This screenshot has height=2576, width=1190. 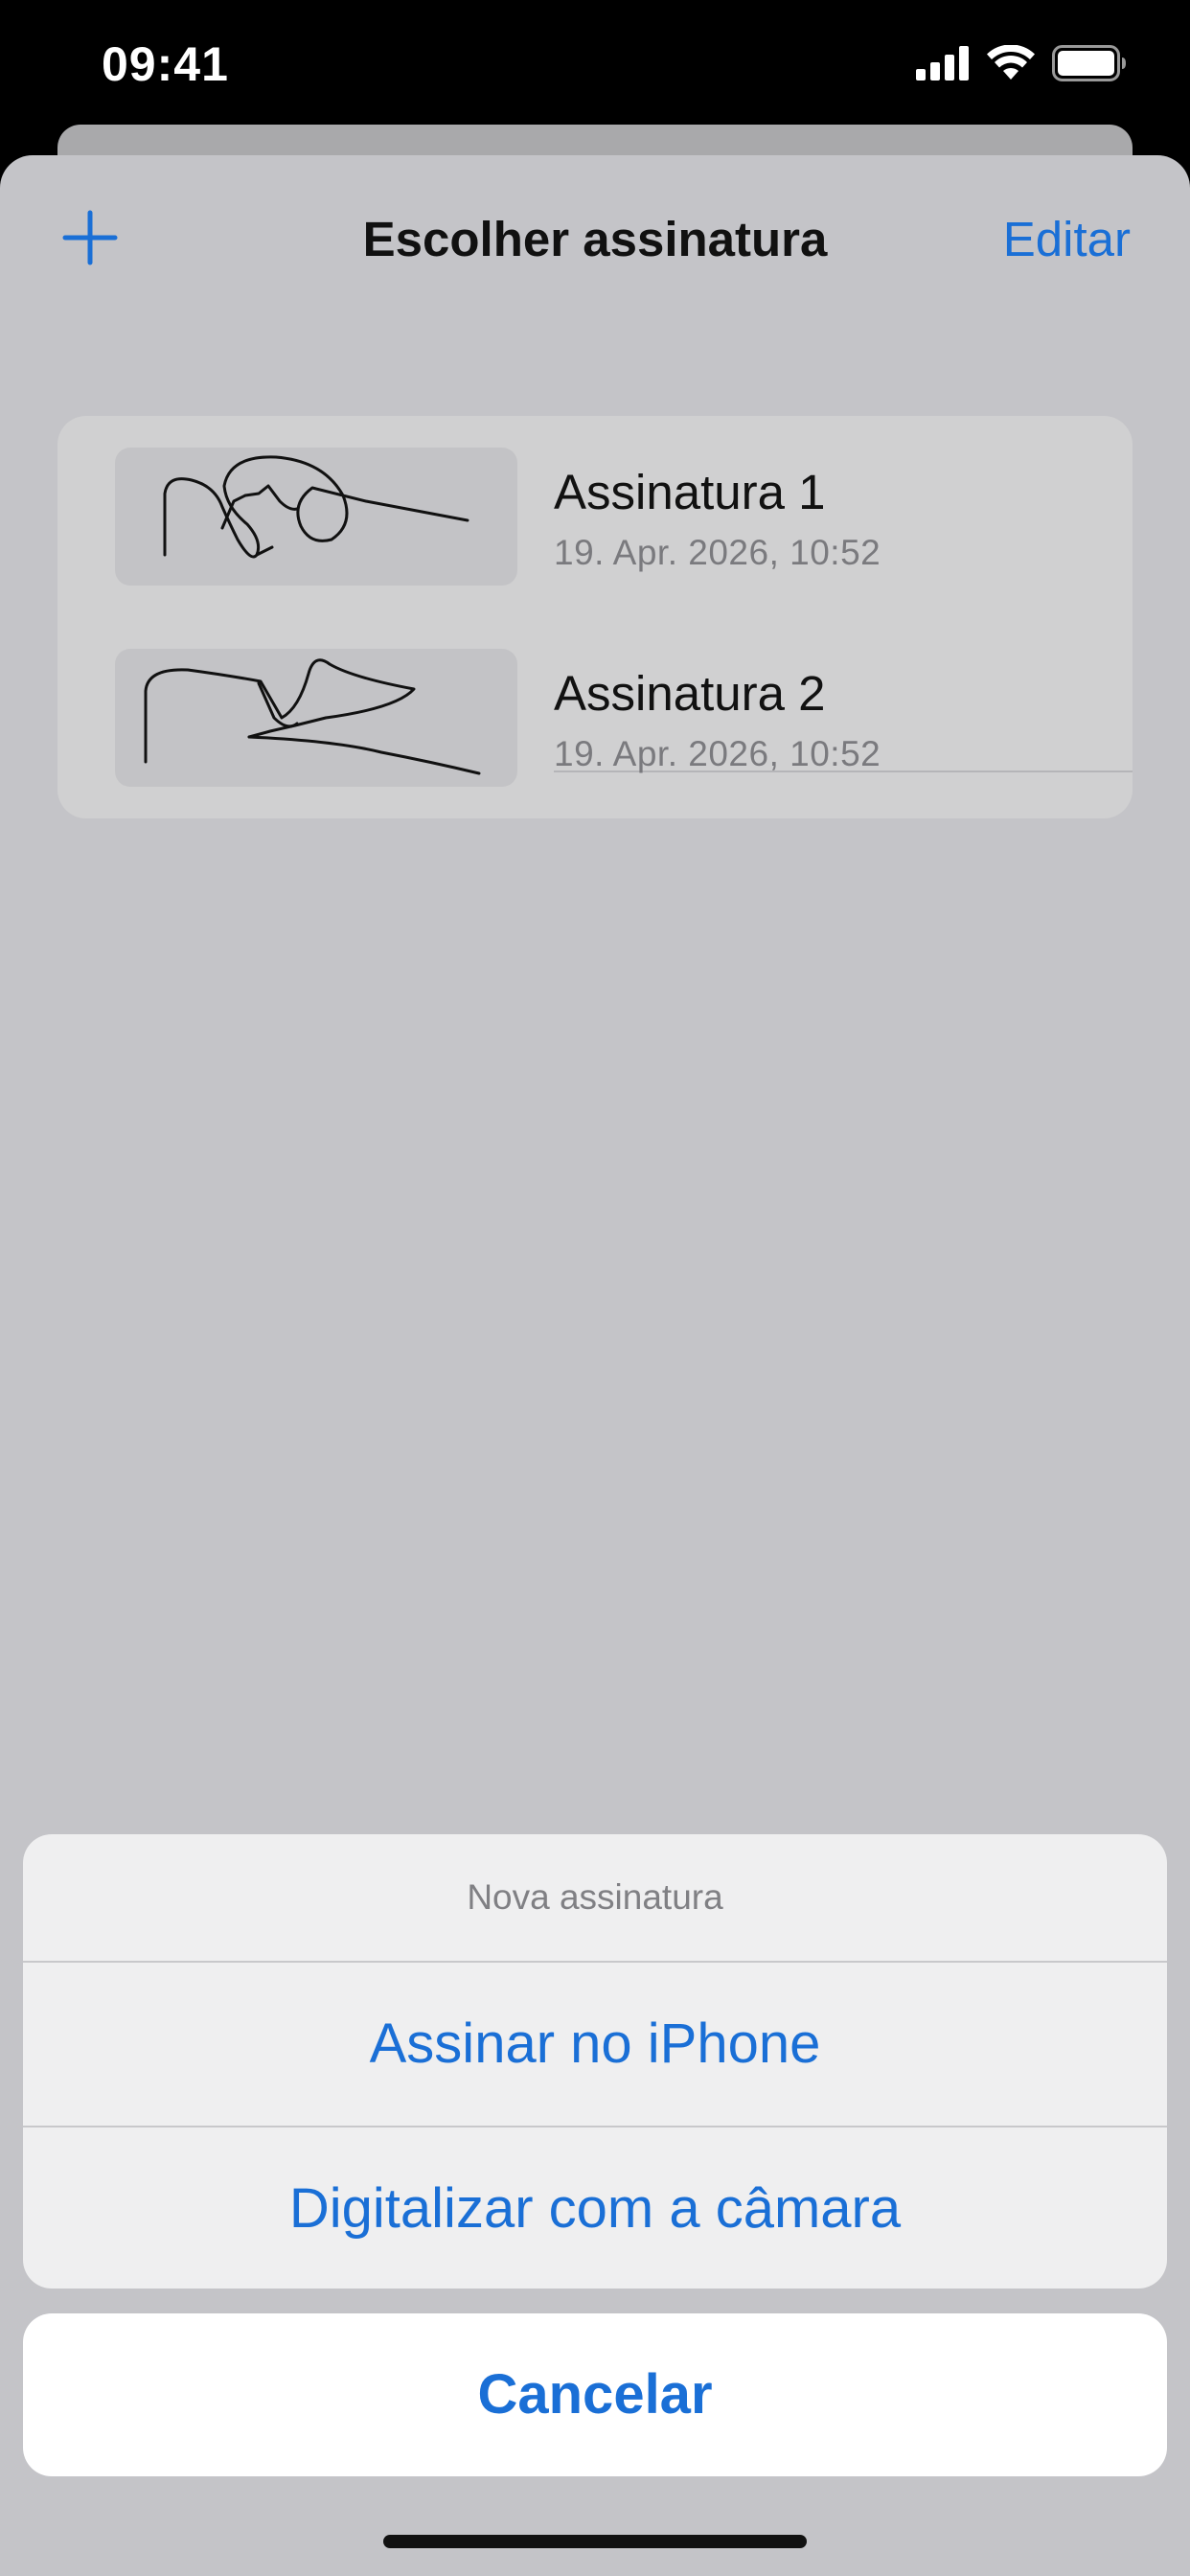 I want to click on action-sheet-title: Nova assinatura, so click(x=595, y=1897).